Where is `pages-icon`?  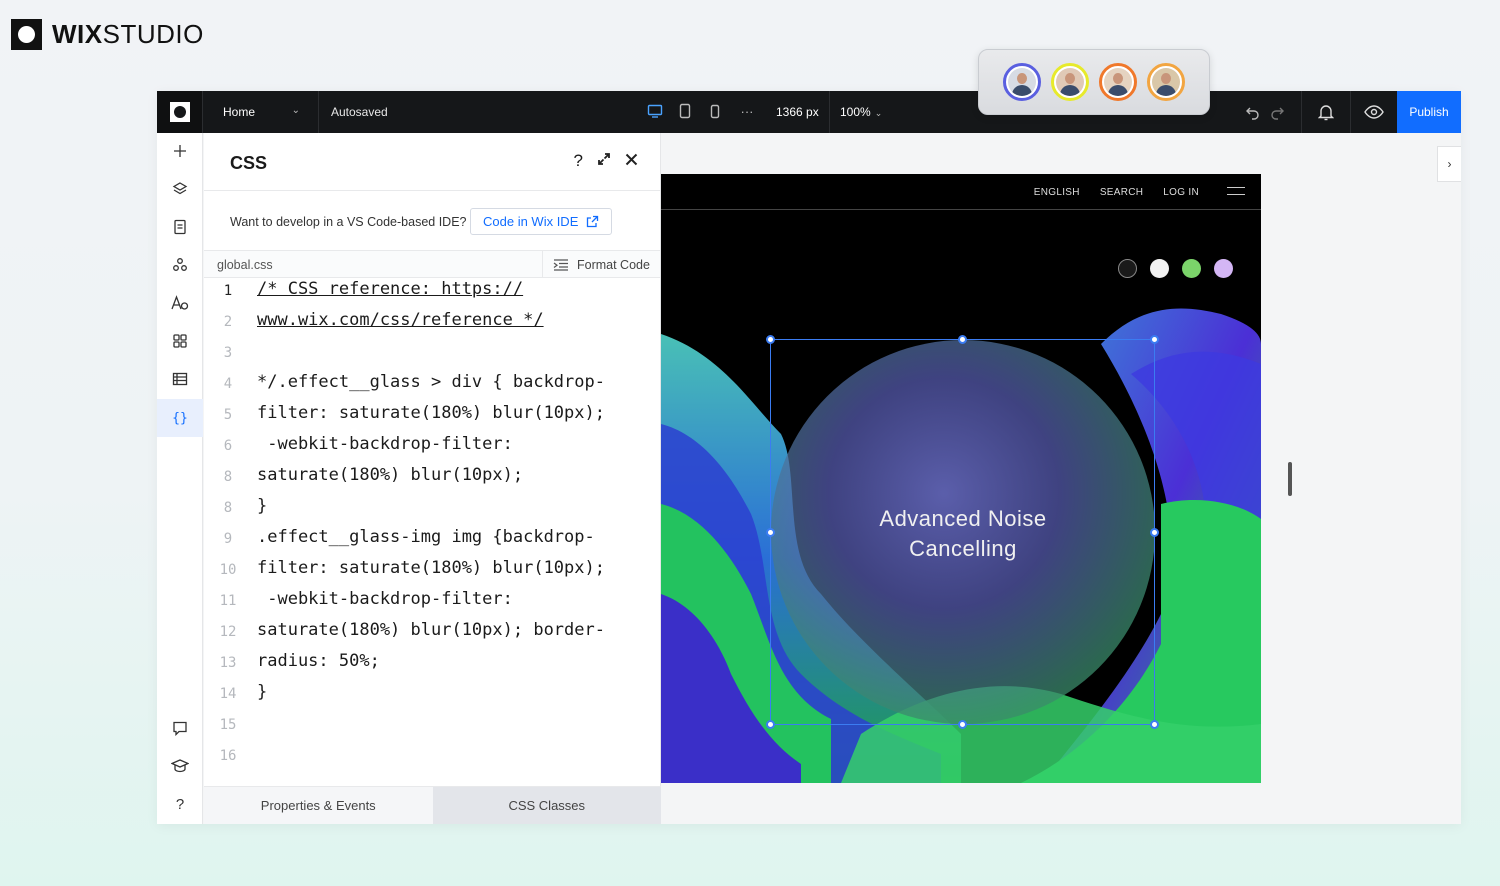 pages-icon is located at coordinates (180, 227).